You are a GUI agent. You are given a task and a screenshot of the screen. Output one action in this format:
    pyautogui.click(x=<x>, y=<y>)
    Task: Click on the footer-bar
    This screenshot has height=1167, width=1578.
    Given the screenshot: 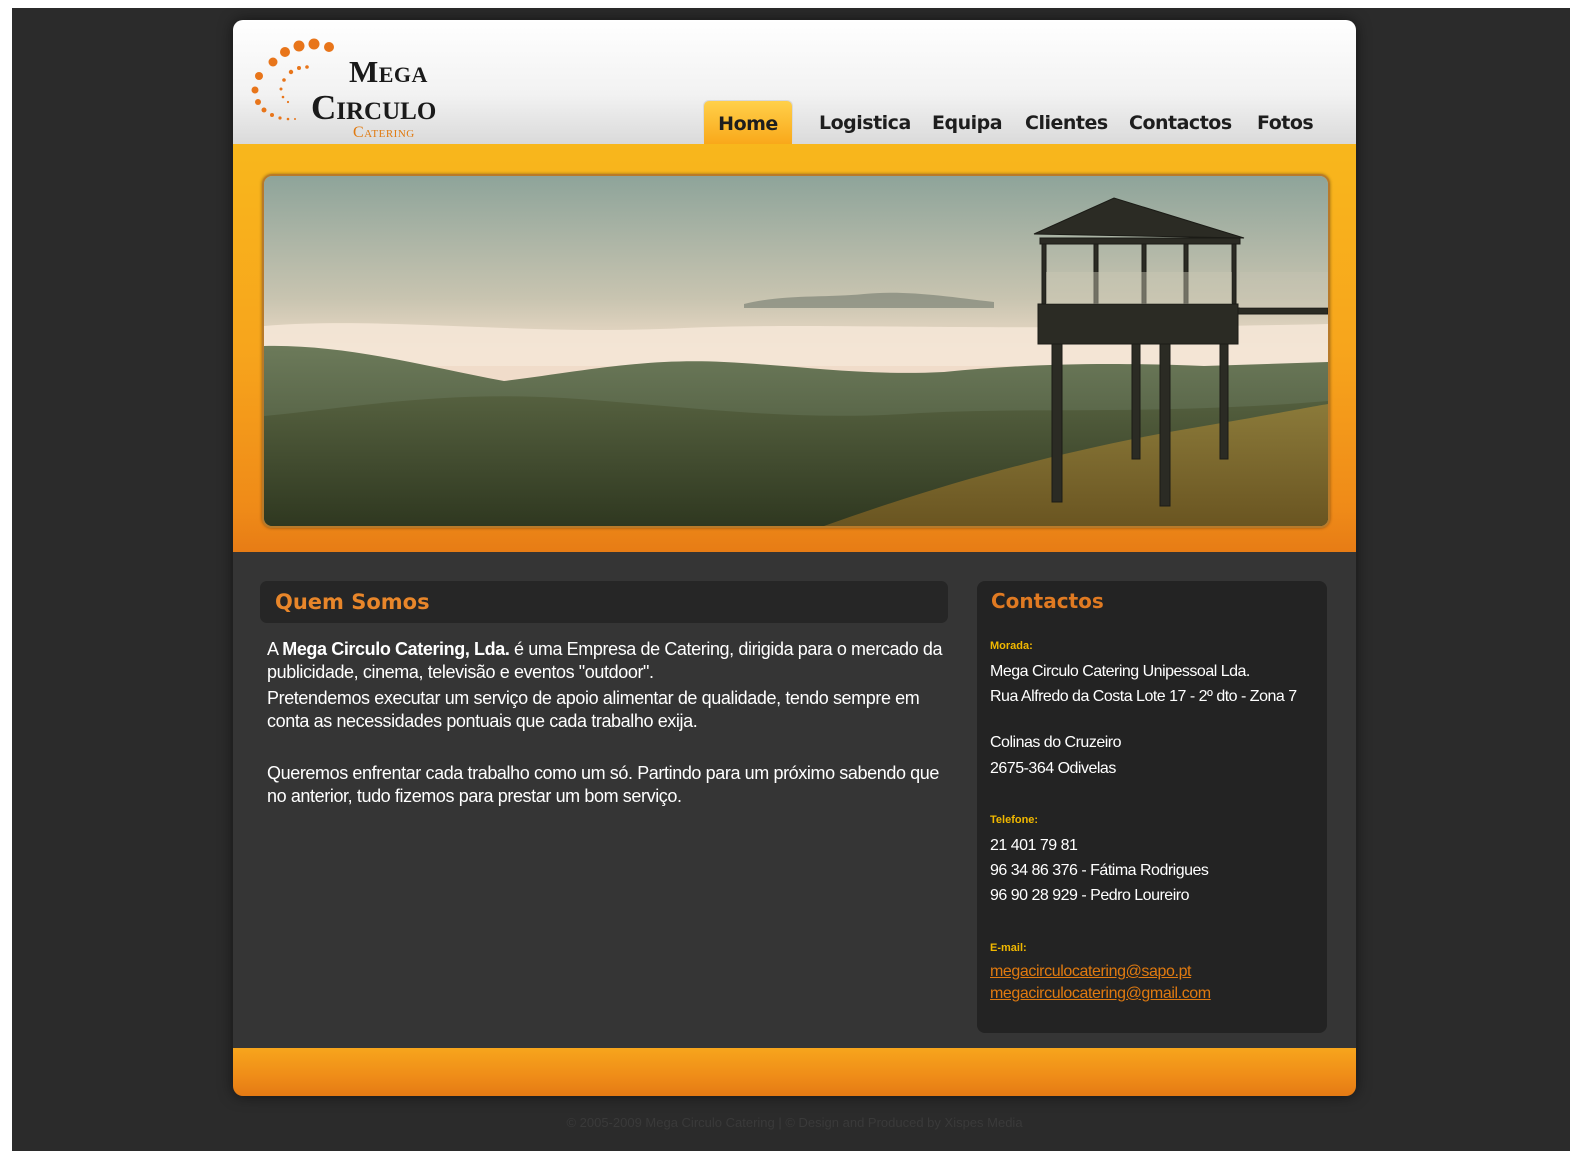 What is the action you would take?
    pyautogui.click(x=794, y=1072)
    